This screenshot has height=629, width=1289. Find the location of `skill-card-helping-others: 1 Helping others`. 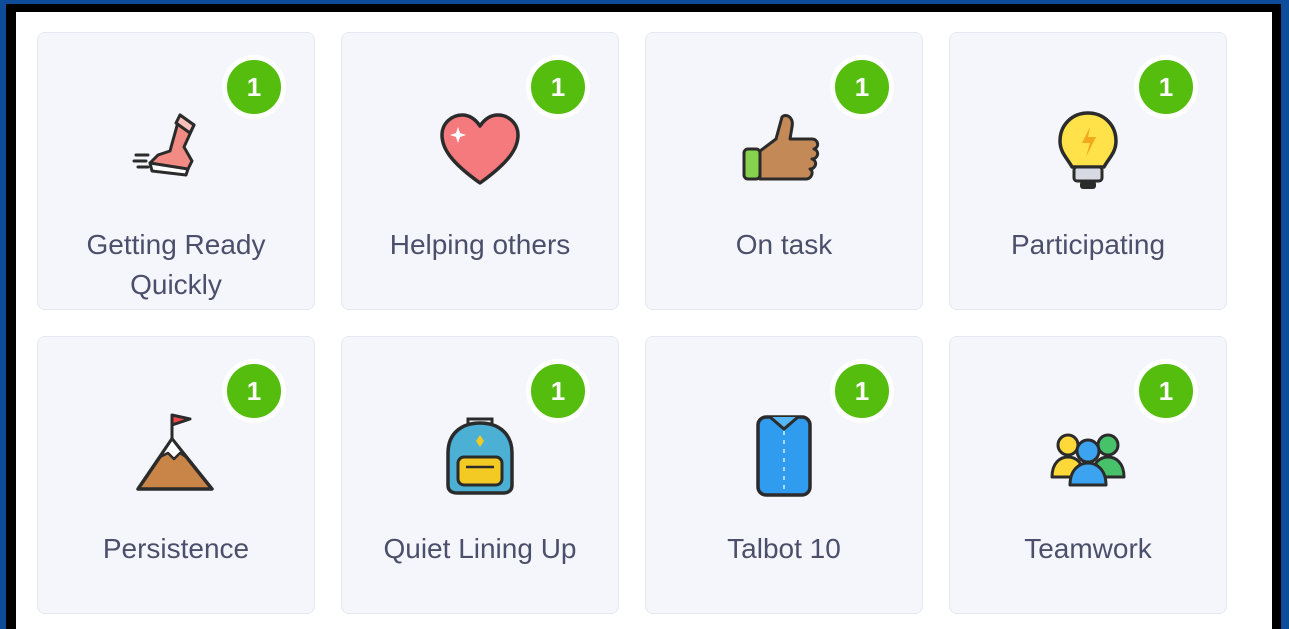

skill-card-helping-others: 1 Helping others is located at coordinates (480, 171).